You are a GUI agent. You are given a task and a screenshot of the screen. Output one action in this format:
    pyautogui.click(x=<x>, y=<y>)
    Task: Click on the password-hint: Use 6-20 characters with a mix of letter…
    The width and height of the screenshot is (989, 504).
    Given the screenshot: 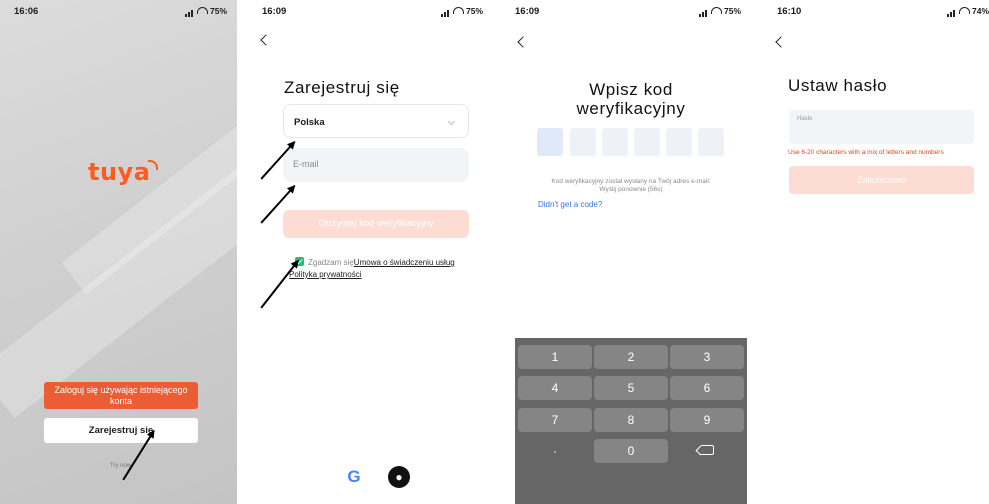 What is the action you would take?
    pyautogui.click(x=866, y=152)
    